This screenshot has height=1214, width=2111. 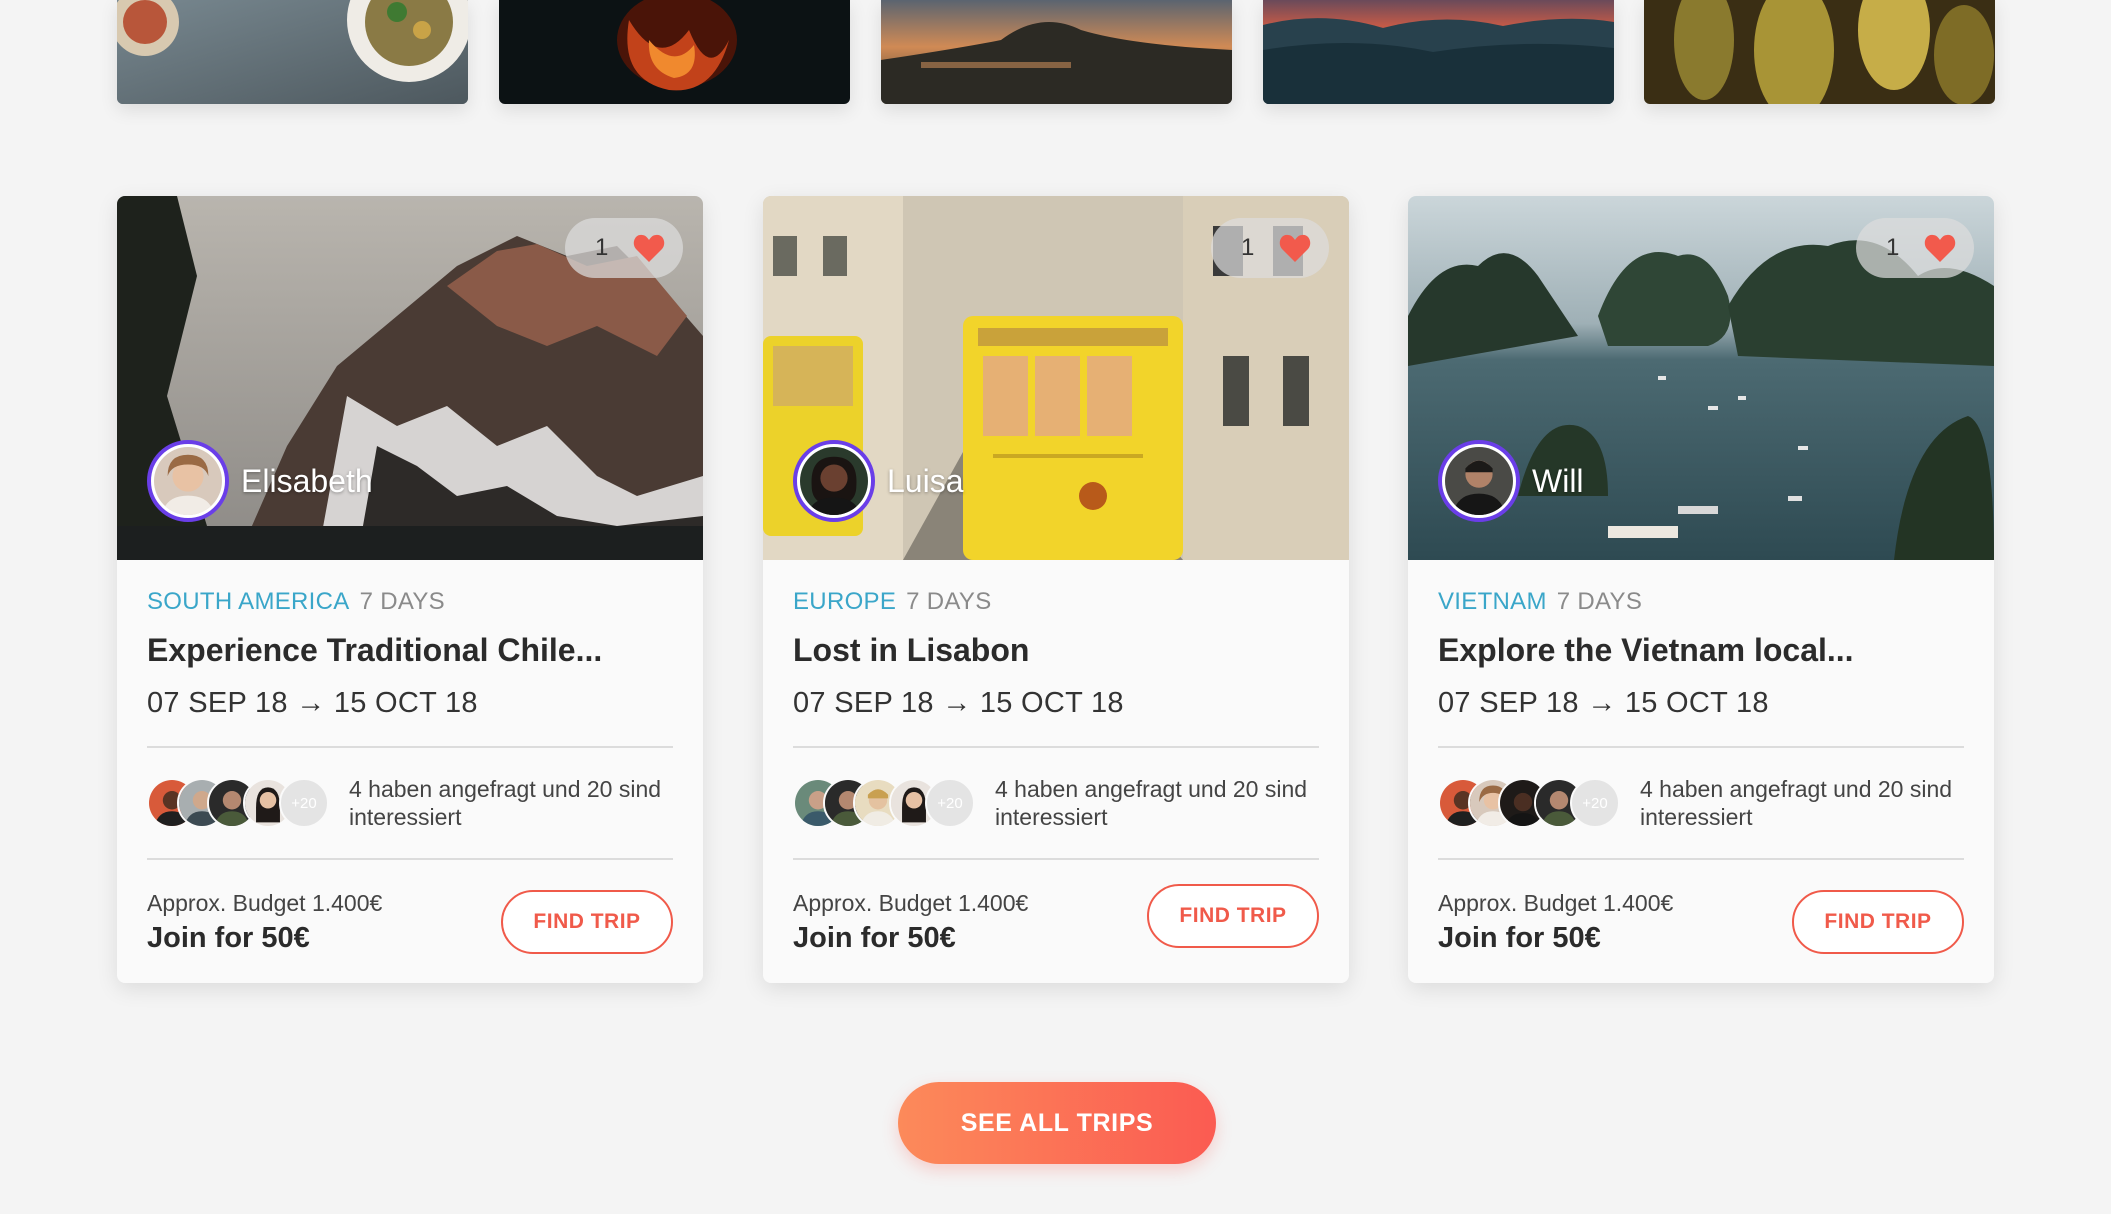 What do you see at coordinates (1819, 52) in the screenshot?
I see `thumbnail-cactus` at bounding box center [1819, 52].